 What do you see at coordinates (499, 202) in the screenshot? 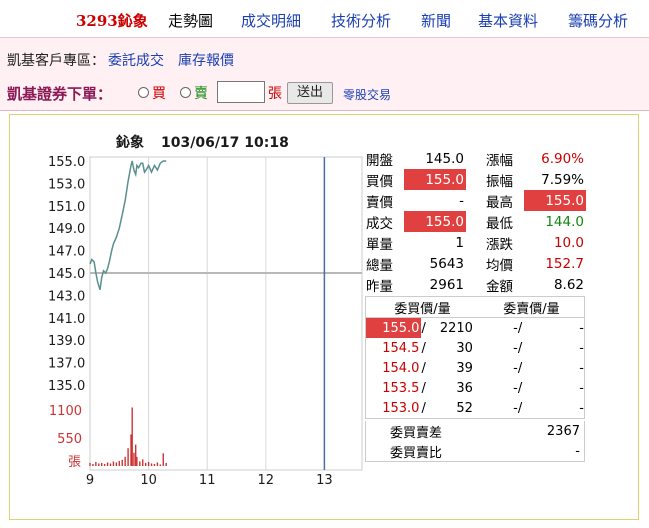
I see `quote-label: 最高` at bounding box center [499, 202].